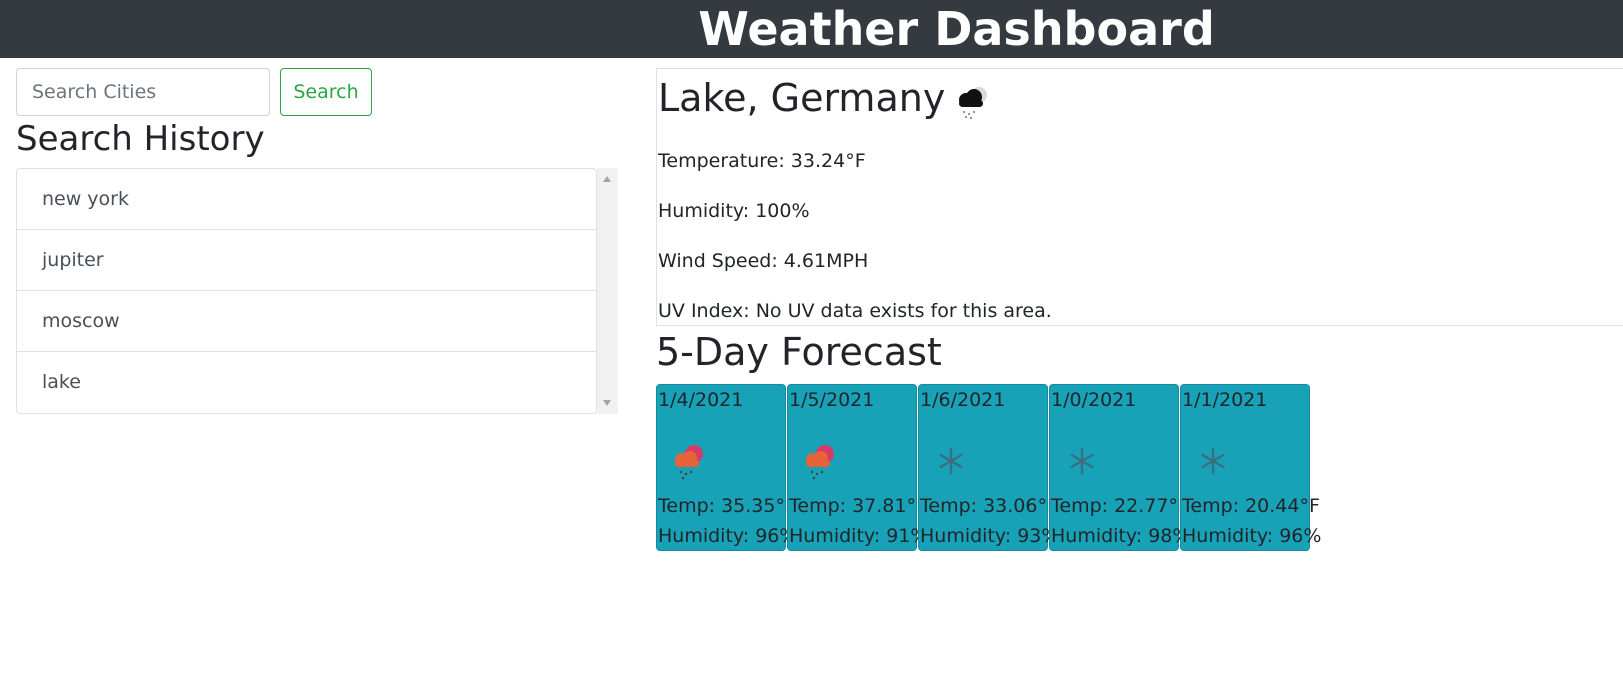 The height and width of the screenshot is (682, 1623). What do you see at coordinates (832, 400) in the screenshot?
I see `forecast-date: 1/5/2021` at bounding box center [832, 400].